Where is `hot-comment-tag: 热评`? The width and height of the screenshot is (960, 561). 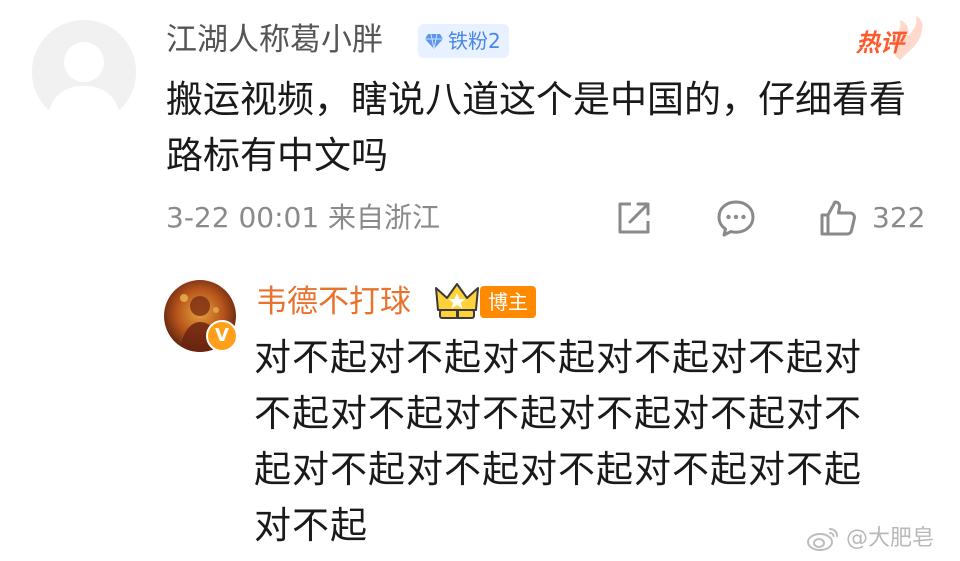 hot-comment-tag: 热评 is located at coordinates (890, 39).